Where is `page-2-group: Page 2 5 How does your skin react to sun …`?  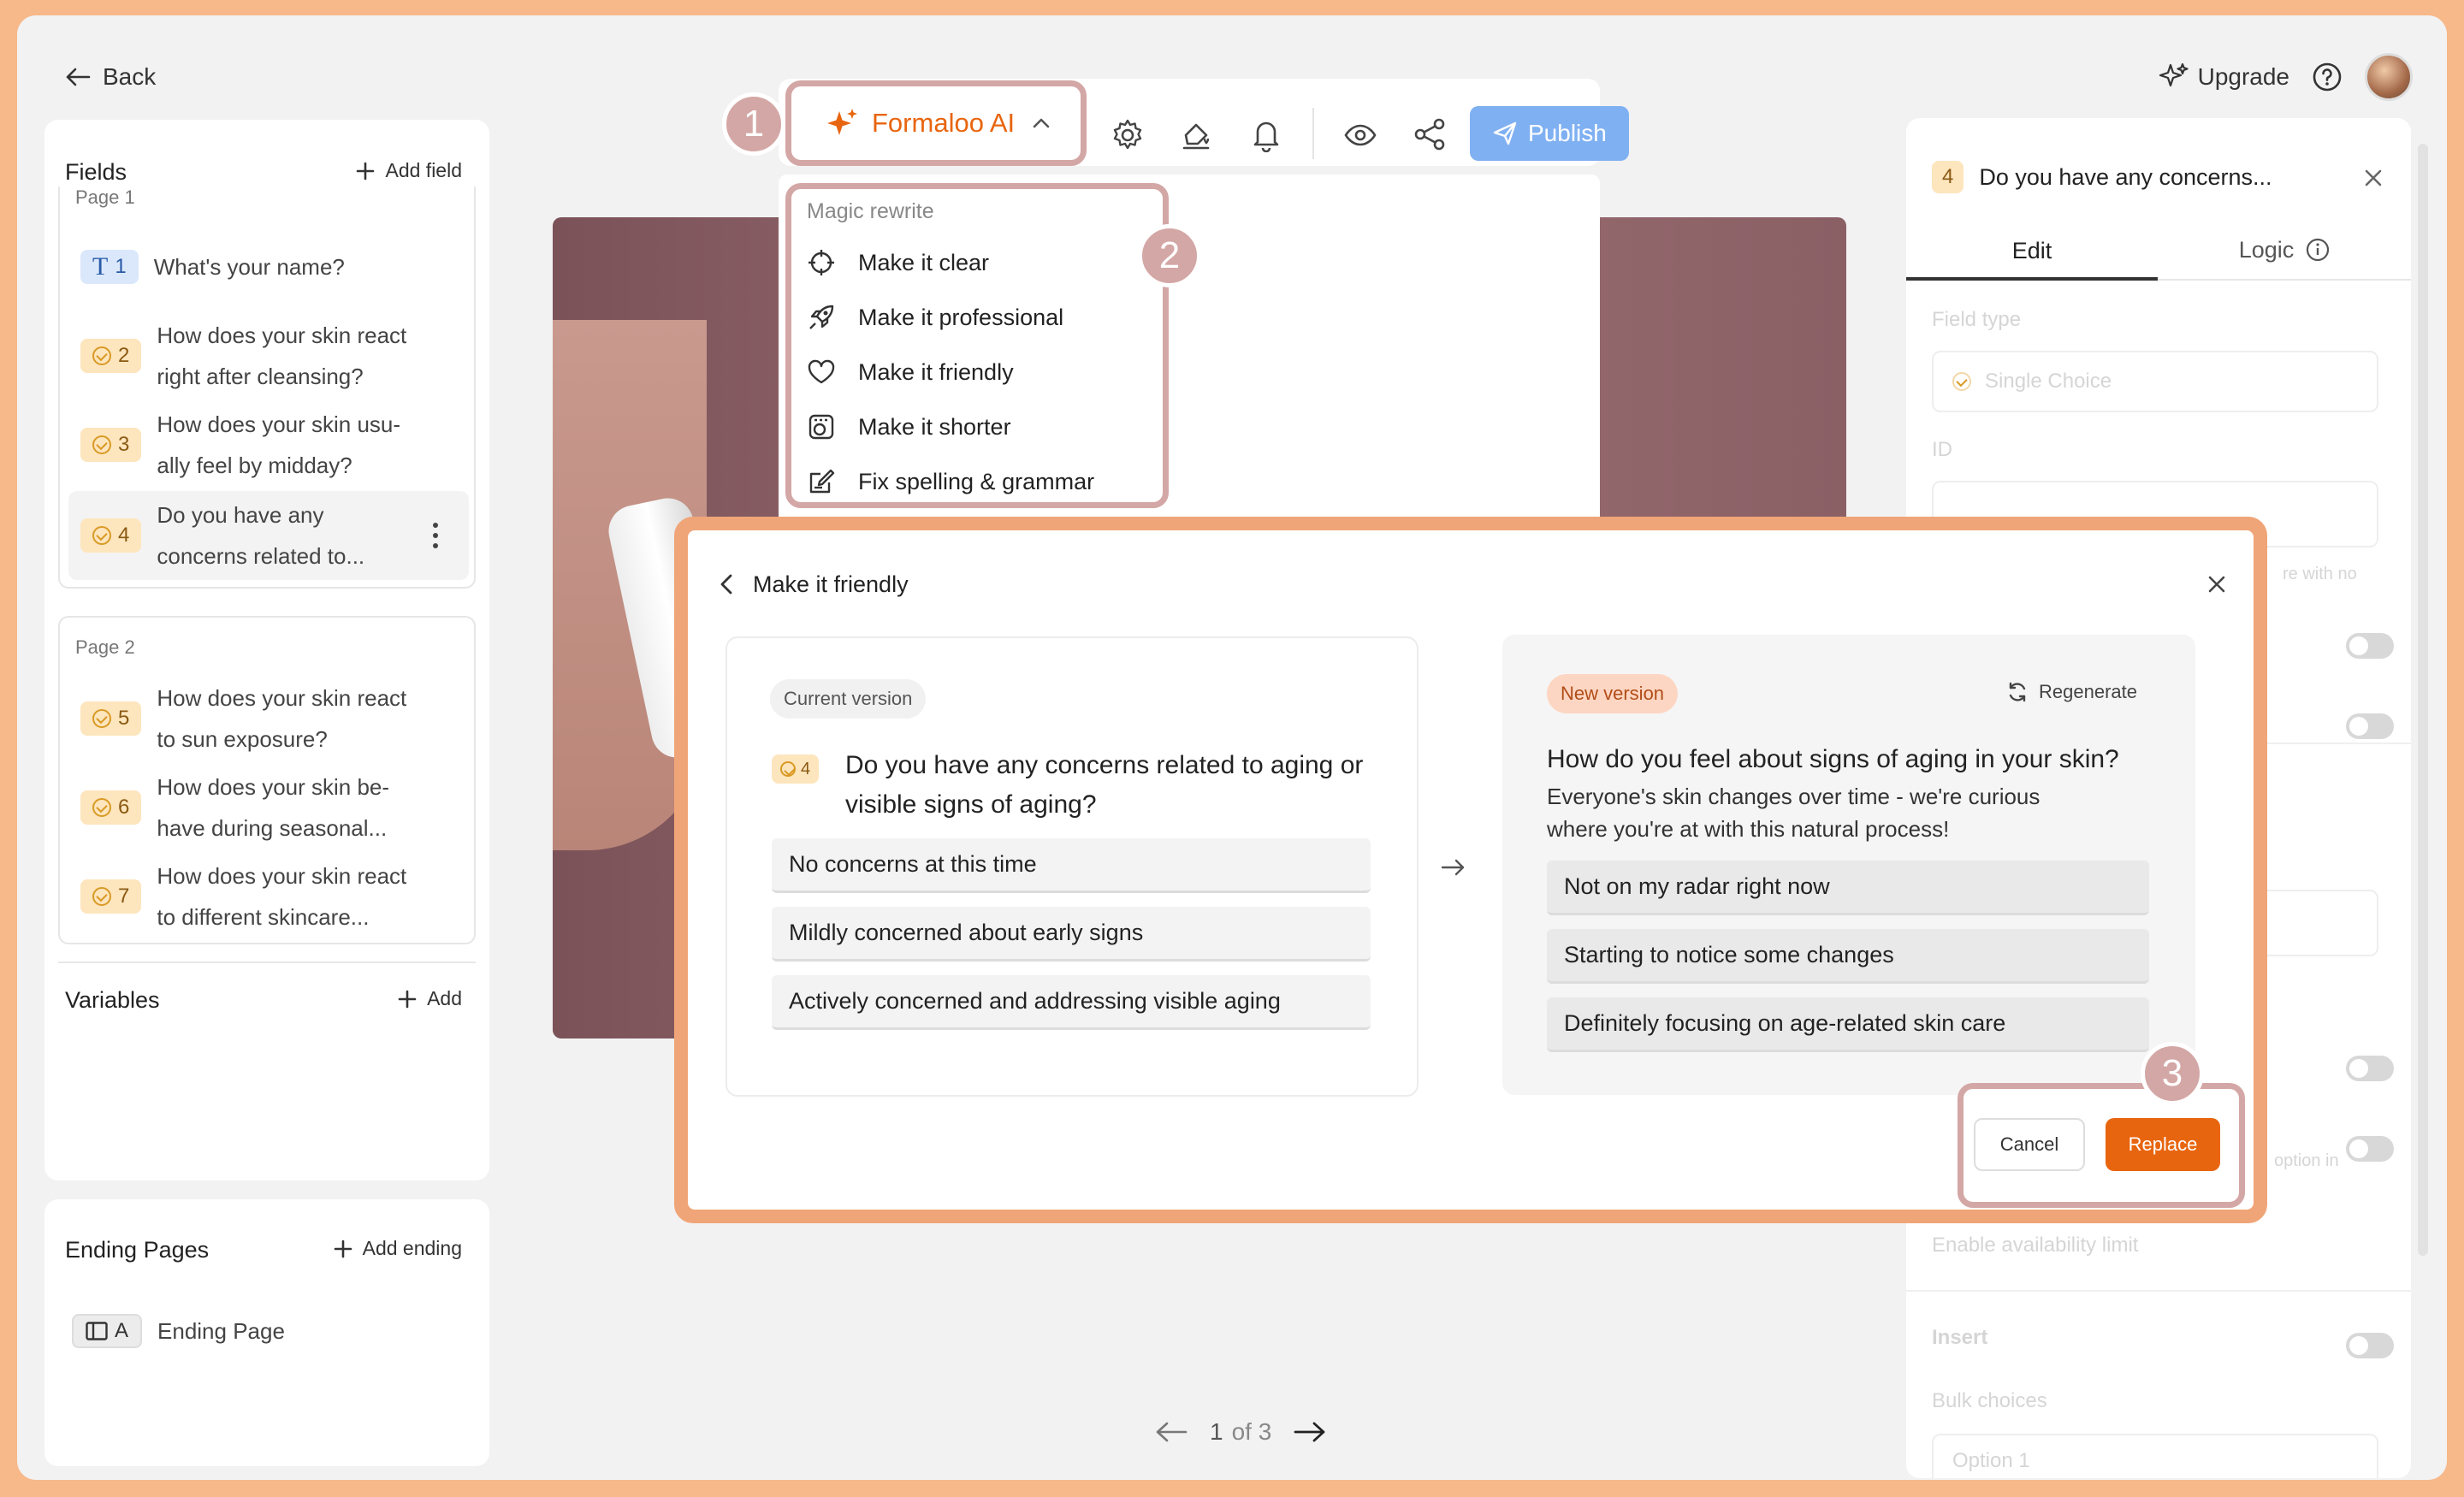
page-2-group: Page 2 5 How does your skin react to sun … is located at coordinates (267, 780).